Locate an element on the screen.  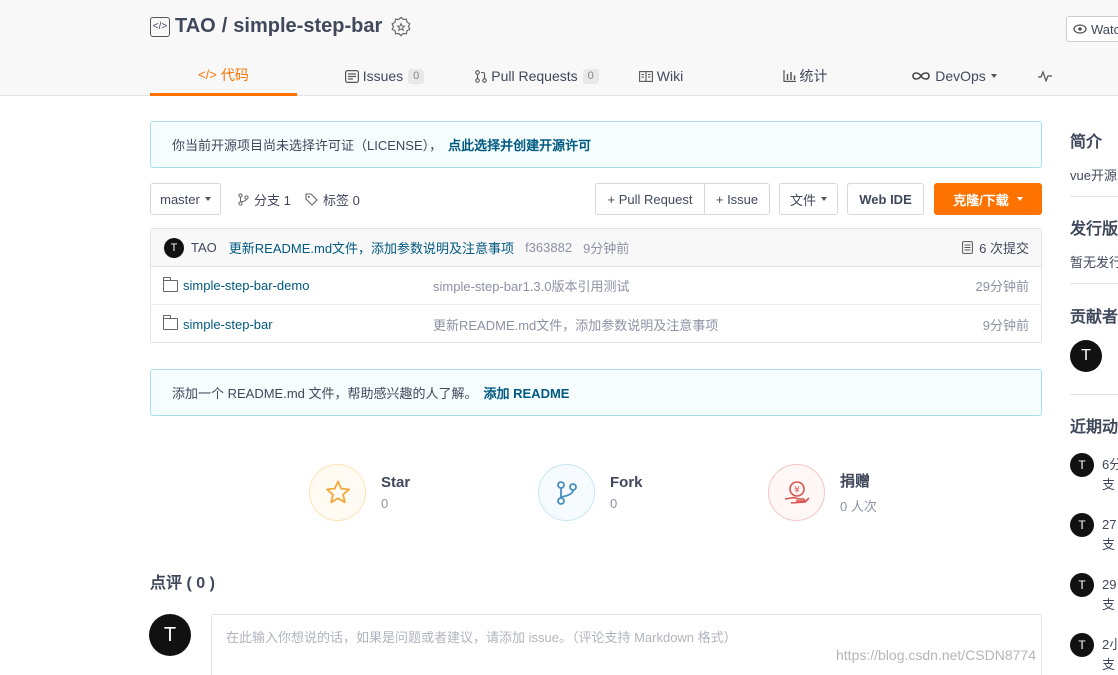
donate-button: ¥ is located at coordinates (796, 492).